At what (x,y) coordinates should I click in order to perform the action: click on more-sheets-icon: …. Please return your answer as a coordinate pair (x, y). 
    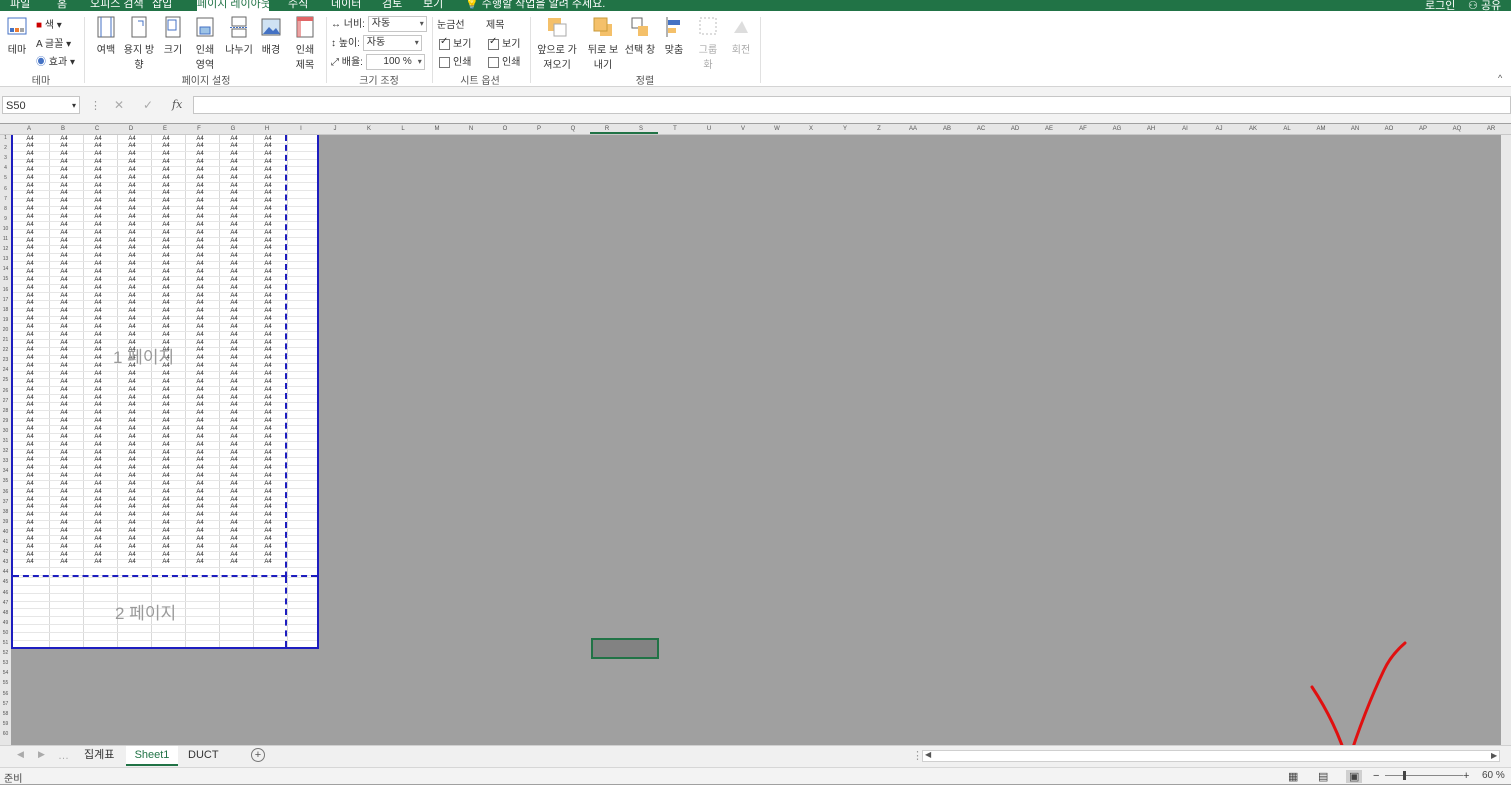
    Looking at the image, I should click on (63, 756).